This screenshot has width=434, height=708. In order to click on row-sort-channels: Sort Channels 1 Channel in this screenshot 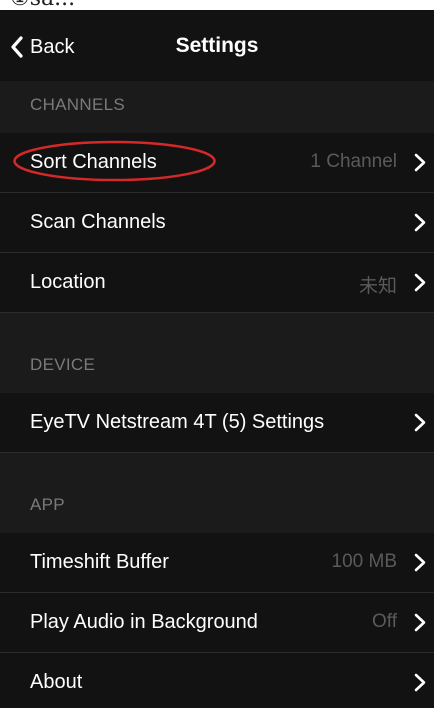, I will do `click(217, 163)`.